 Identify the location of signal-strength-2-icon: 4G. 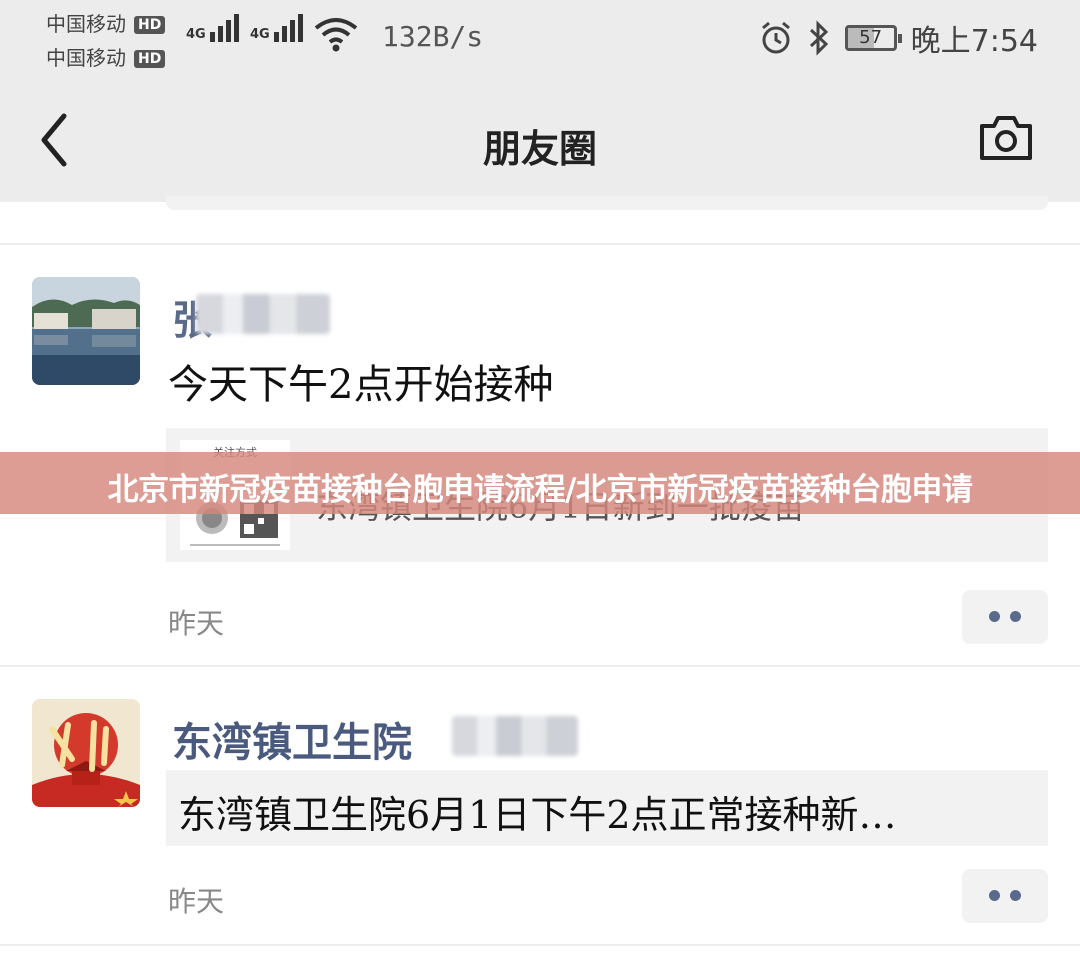
(278, 28).